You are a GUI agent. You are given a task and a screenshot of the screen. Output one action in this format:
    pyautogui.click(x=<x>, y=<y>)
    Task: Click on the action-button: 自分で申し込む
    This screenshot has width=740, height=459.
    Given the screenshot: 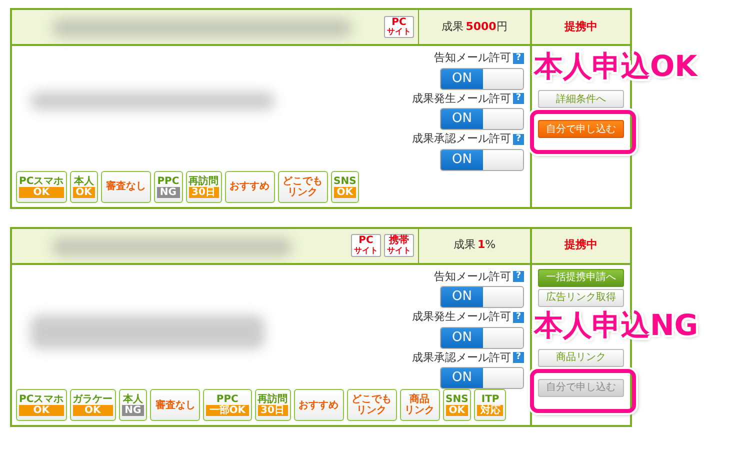 What is the action you would take?
    pyautogui.click(x=581, y=129)
    